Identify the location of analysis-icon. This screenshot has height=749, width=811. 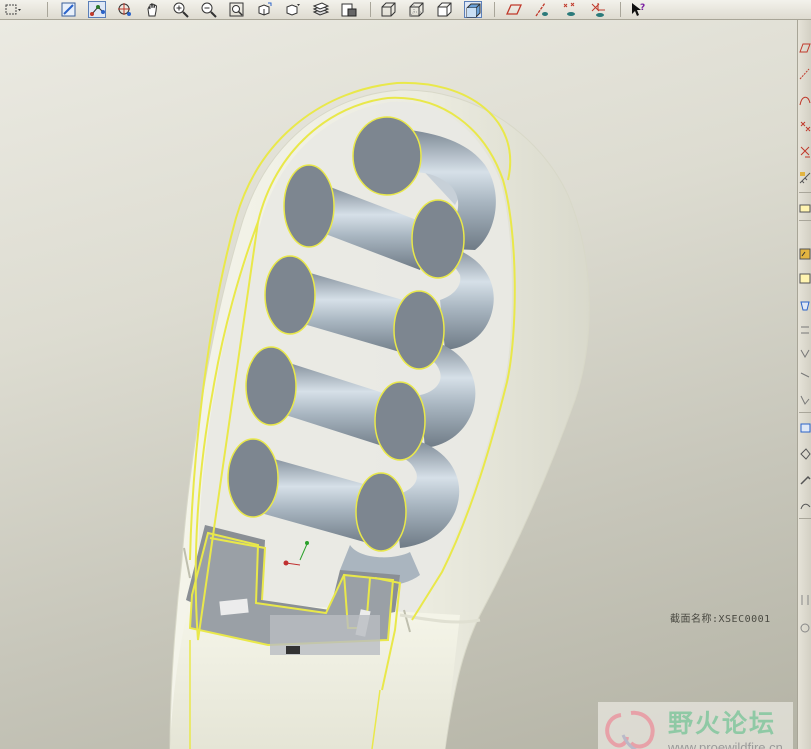
(805, 177).